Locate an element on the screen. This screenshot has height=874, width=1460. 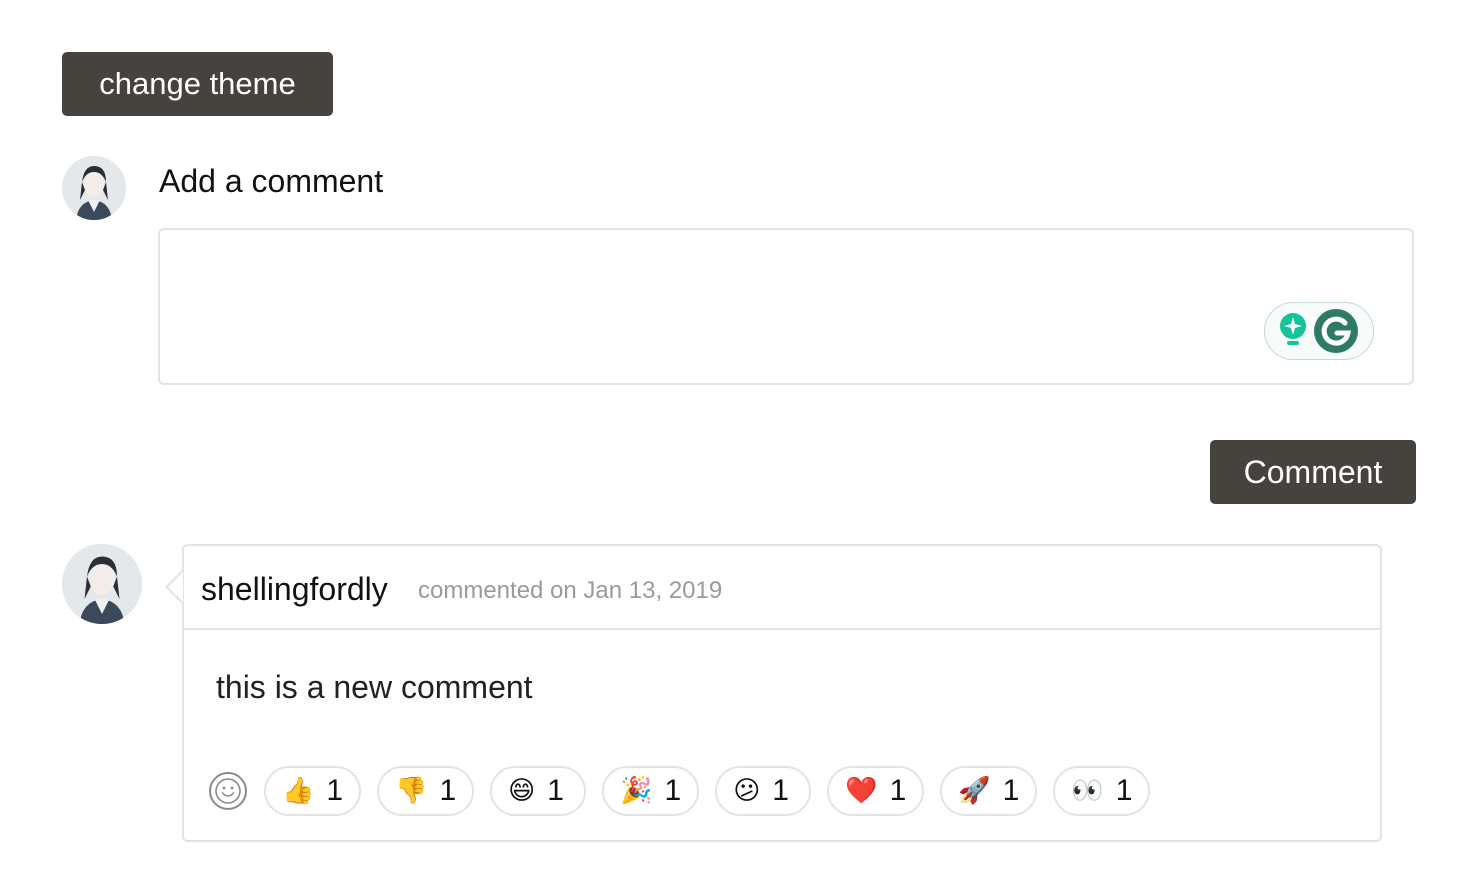
reaction-thumbs-down: 👎 1 is located at coordinates (426, 791).